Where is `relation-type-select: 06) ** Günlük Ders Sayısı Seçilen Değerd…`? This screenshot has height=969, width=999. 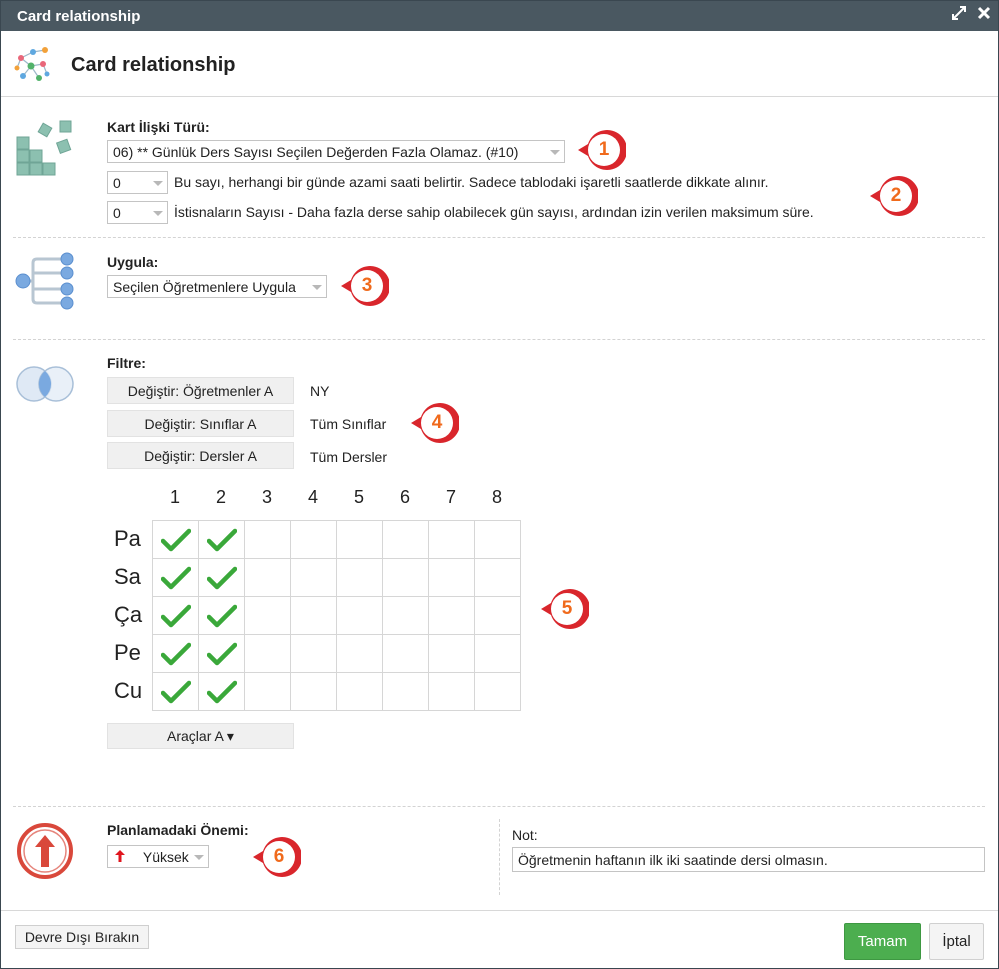
relation-type-select: 06) ** Günlük Ders Sayısı Seçilen Değerd… is located at coordinates (336, 151).